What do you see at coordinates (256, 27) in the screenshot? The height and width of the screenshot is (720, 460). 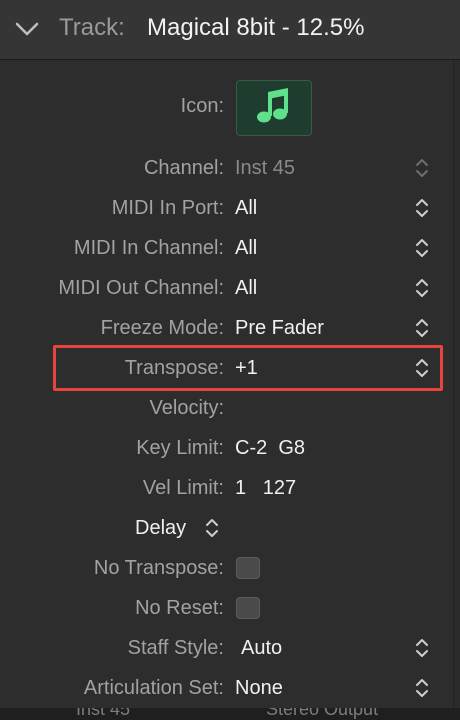 I see `track-name: Magical 8bit - 12.5%` at bounding box center [256, 27].